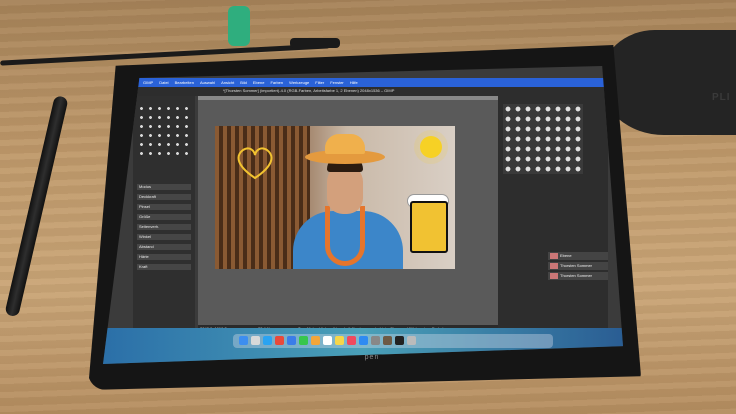  What do you see at coordinates (327, 340) in the screenshot?
I see `calendar-icon` at bounding box center [327, 340].